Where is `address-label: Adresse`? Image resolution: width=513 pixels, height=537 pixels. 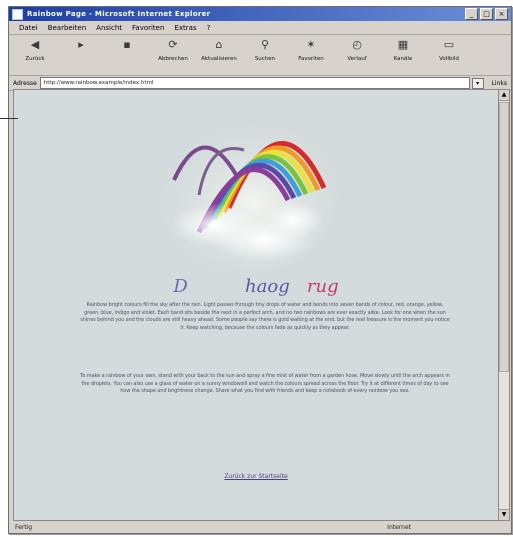 address-label: Adresse is located at coordinates (25, 83).